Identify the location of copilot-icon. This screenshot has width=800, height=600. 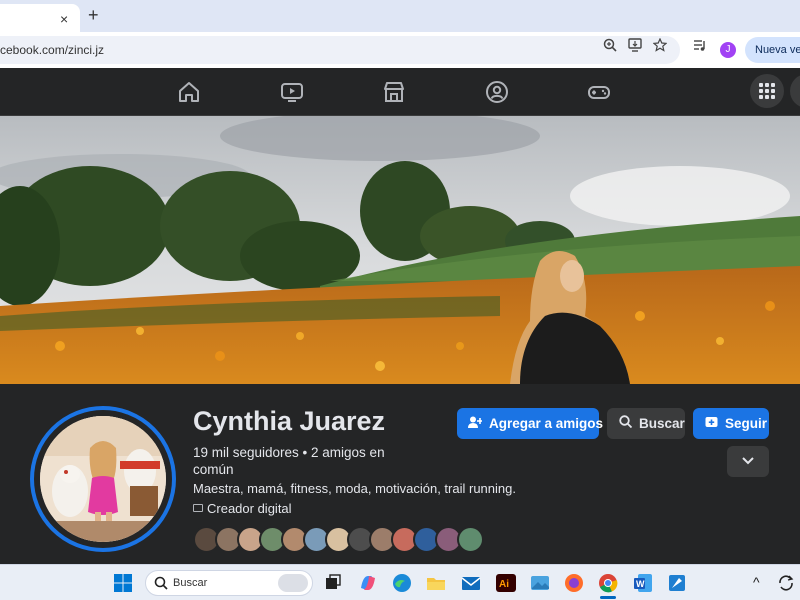
(368, 583).